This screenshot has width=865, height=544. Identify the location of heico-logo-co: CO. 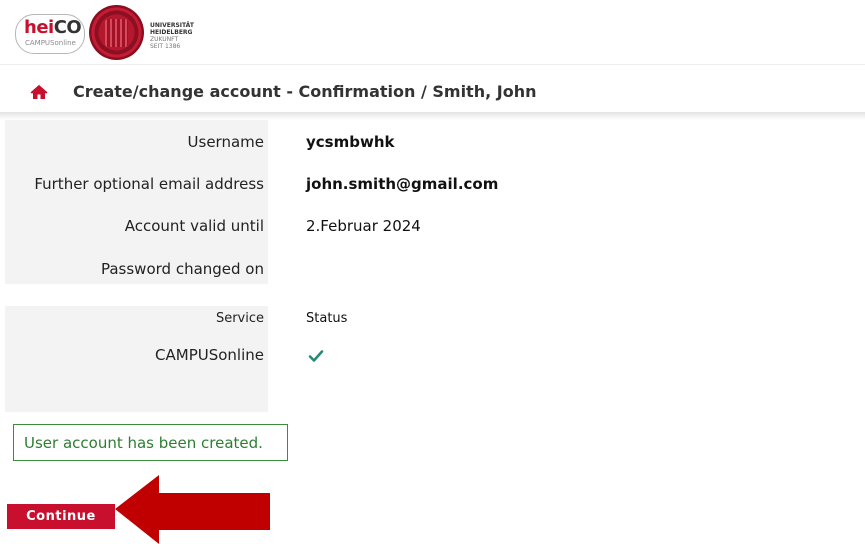
(67, 27).